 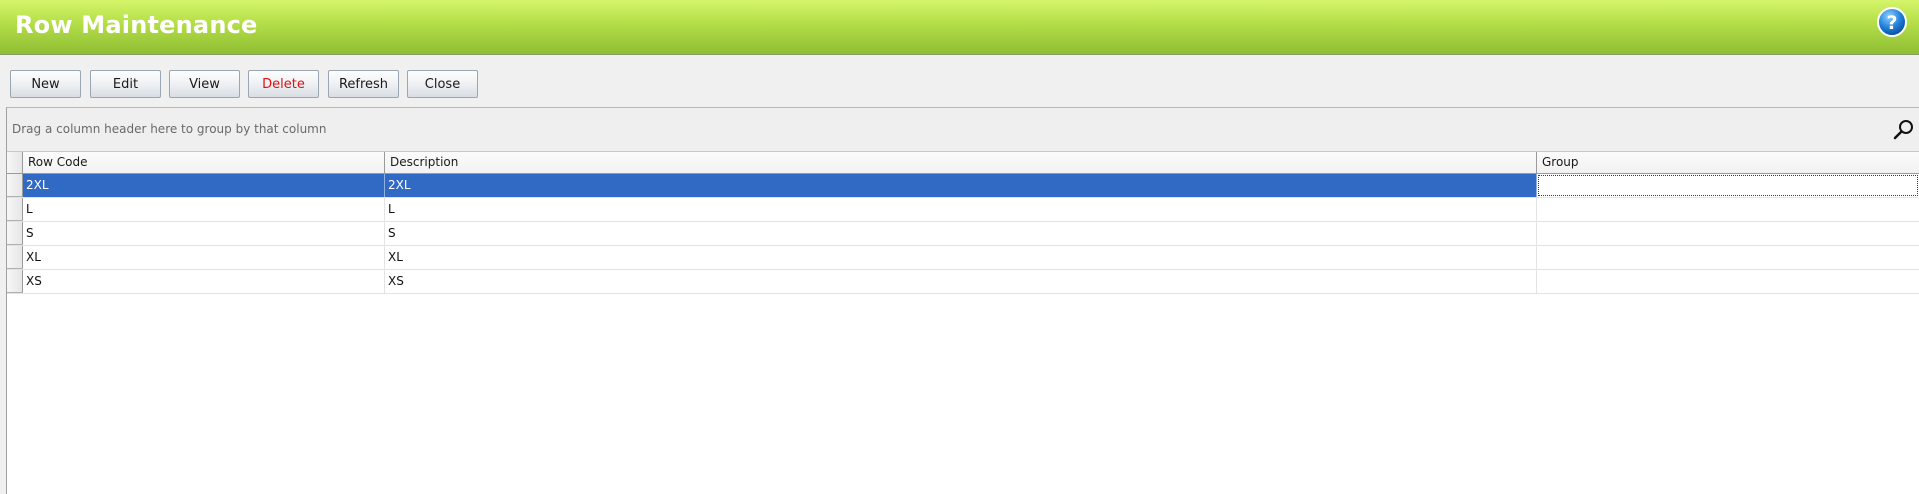 I want to click on column-header-description: Description, so click(x=961, y=162).